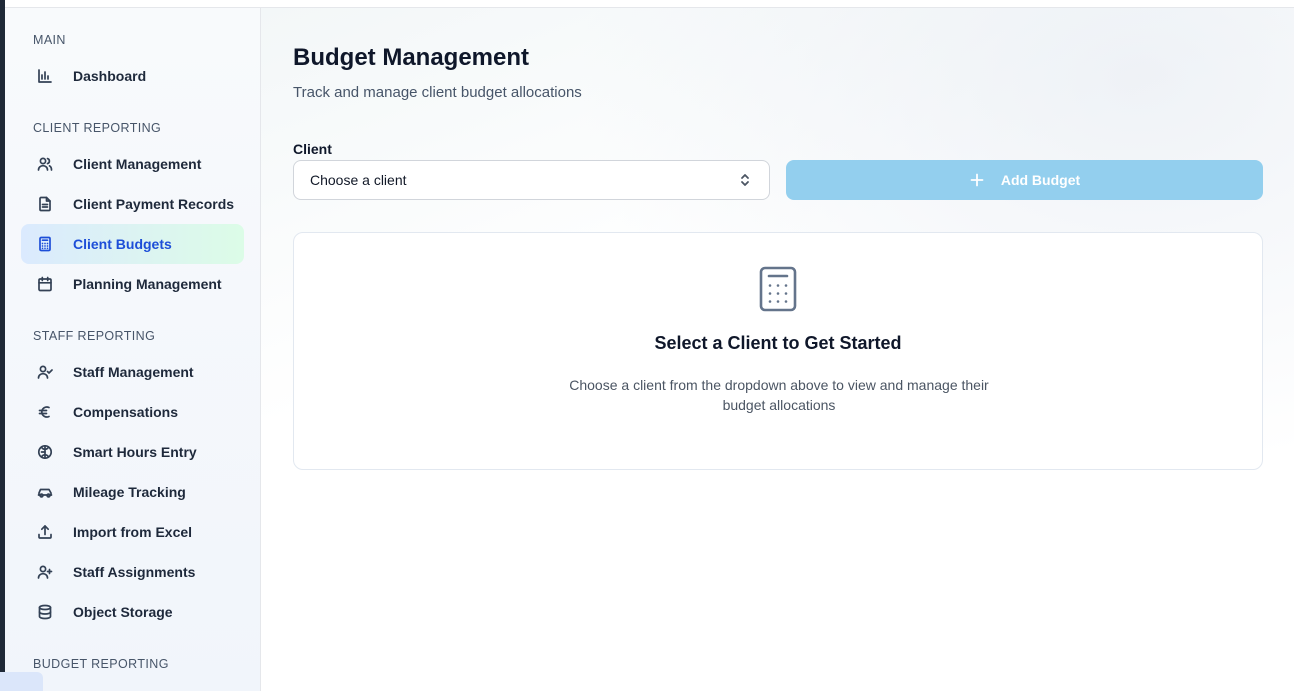 The height and width of the screenshot is (691, 1294). I want to click on sidebar-item-label: Staff Assignments, so click(134, 572).